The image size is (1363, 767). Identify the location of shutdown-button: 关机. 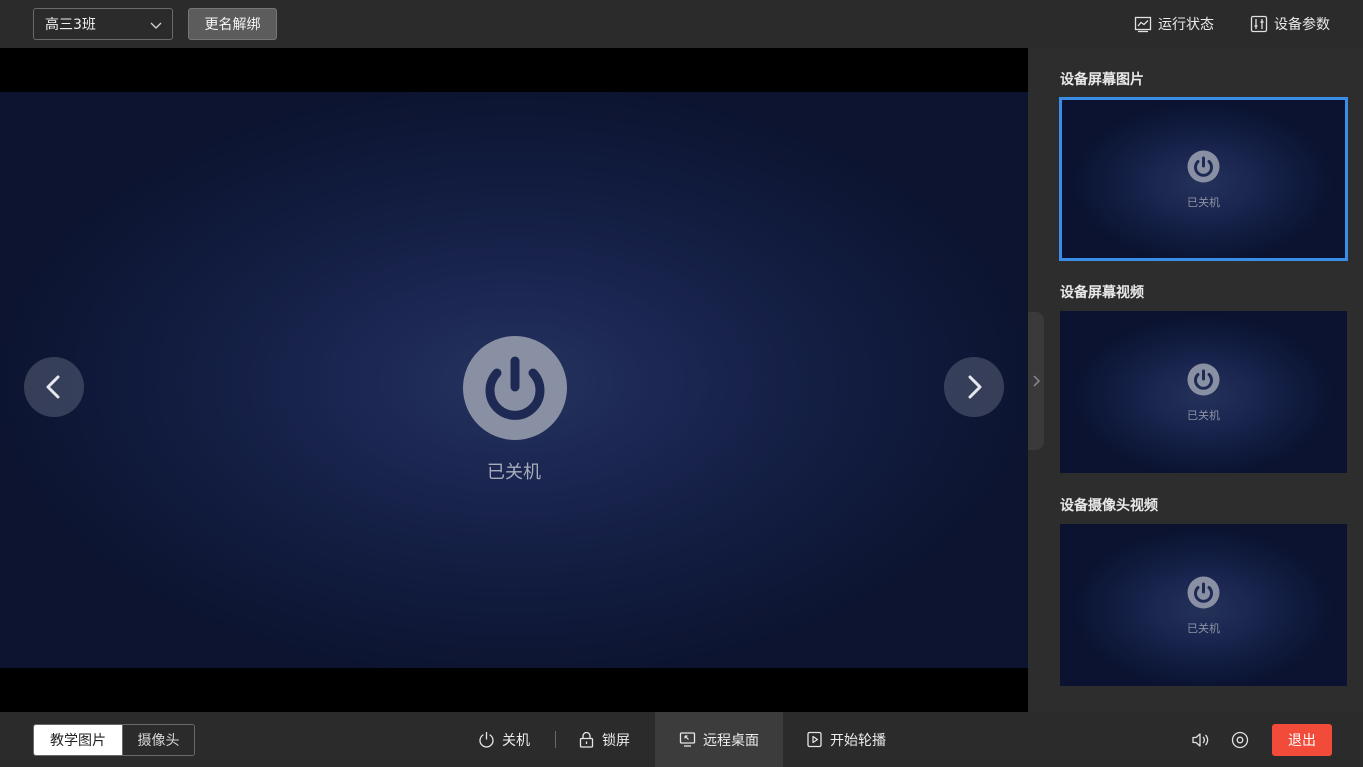
(504, 739).